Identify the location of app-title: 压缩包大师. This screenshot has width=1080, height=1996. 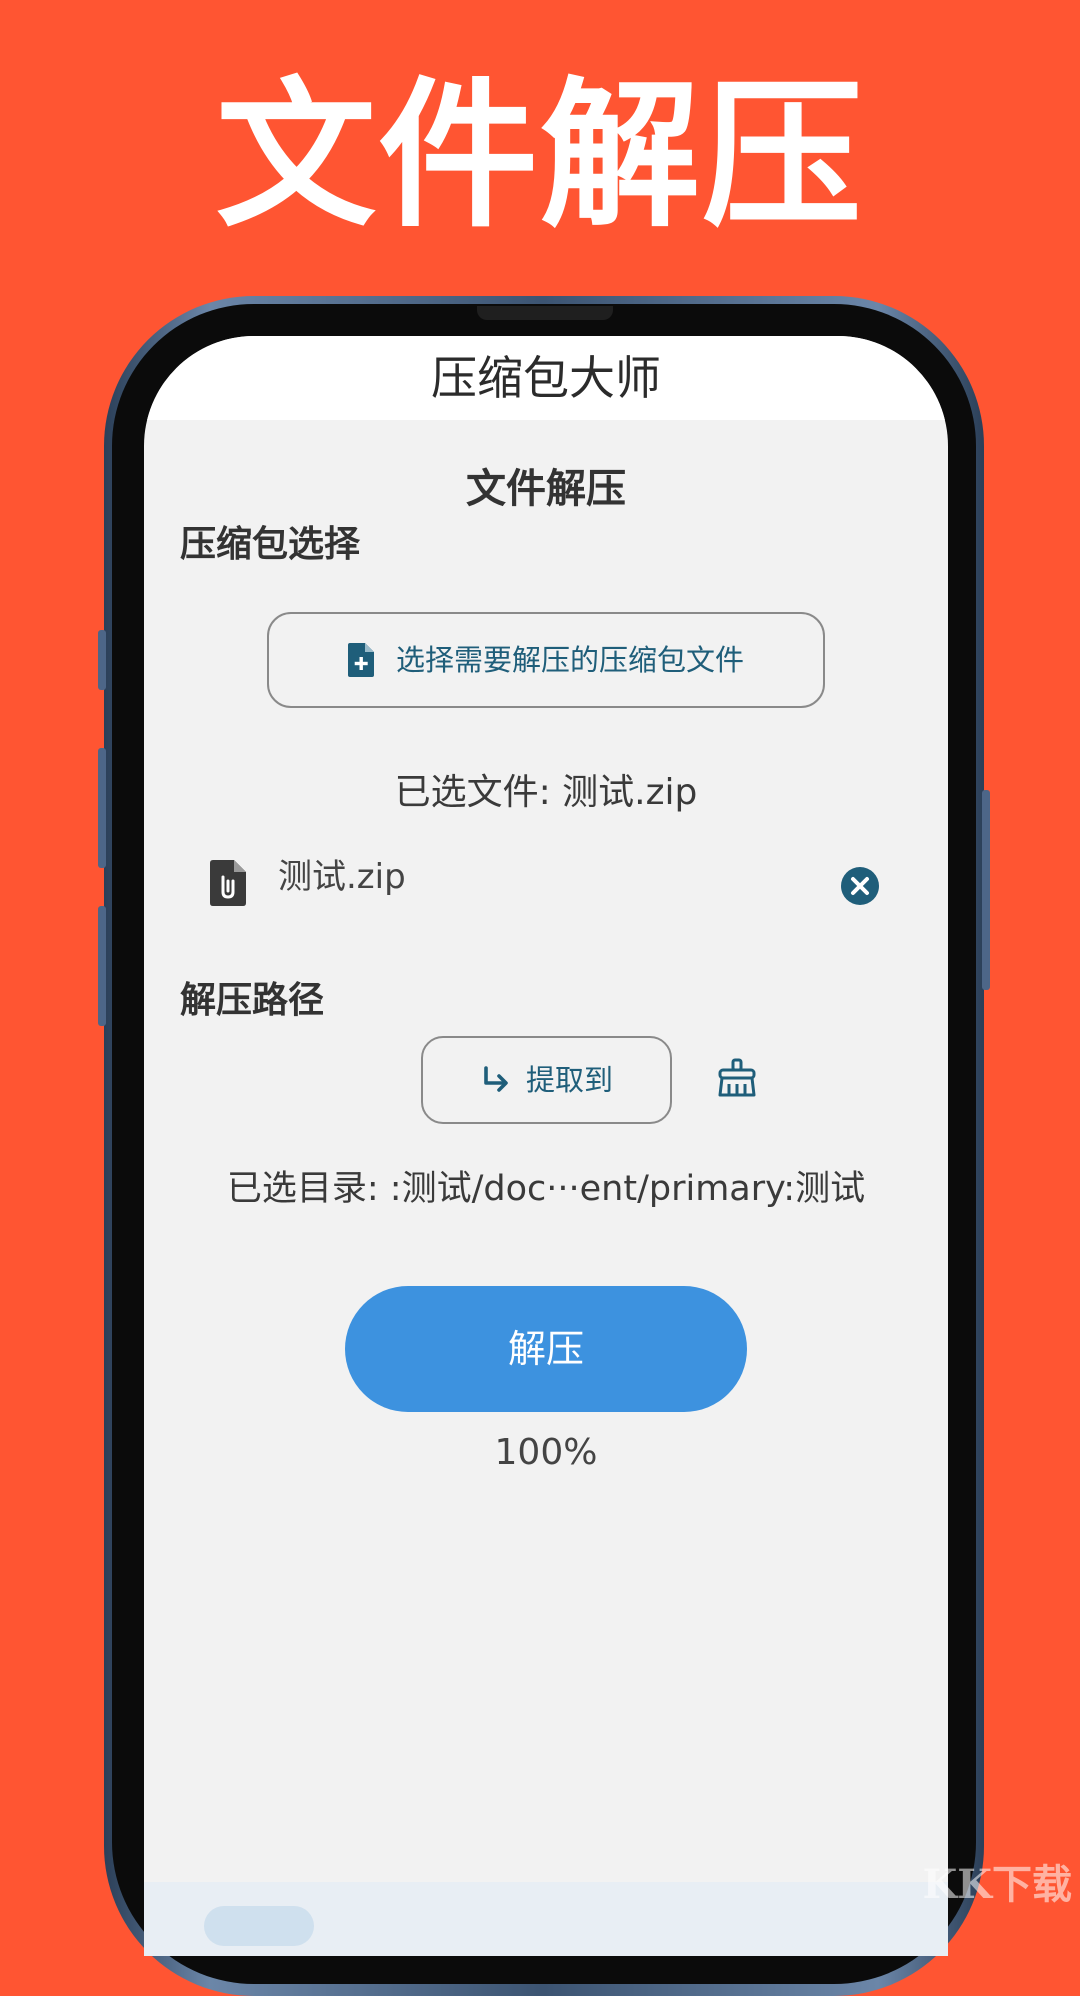
(546, 378).